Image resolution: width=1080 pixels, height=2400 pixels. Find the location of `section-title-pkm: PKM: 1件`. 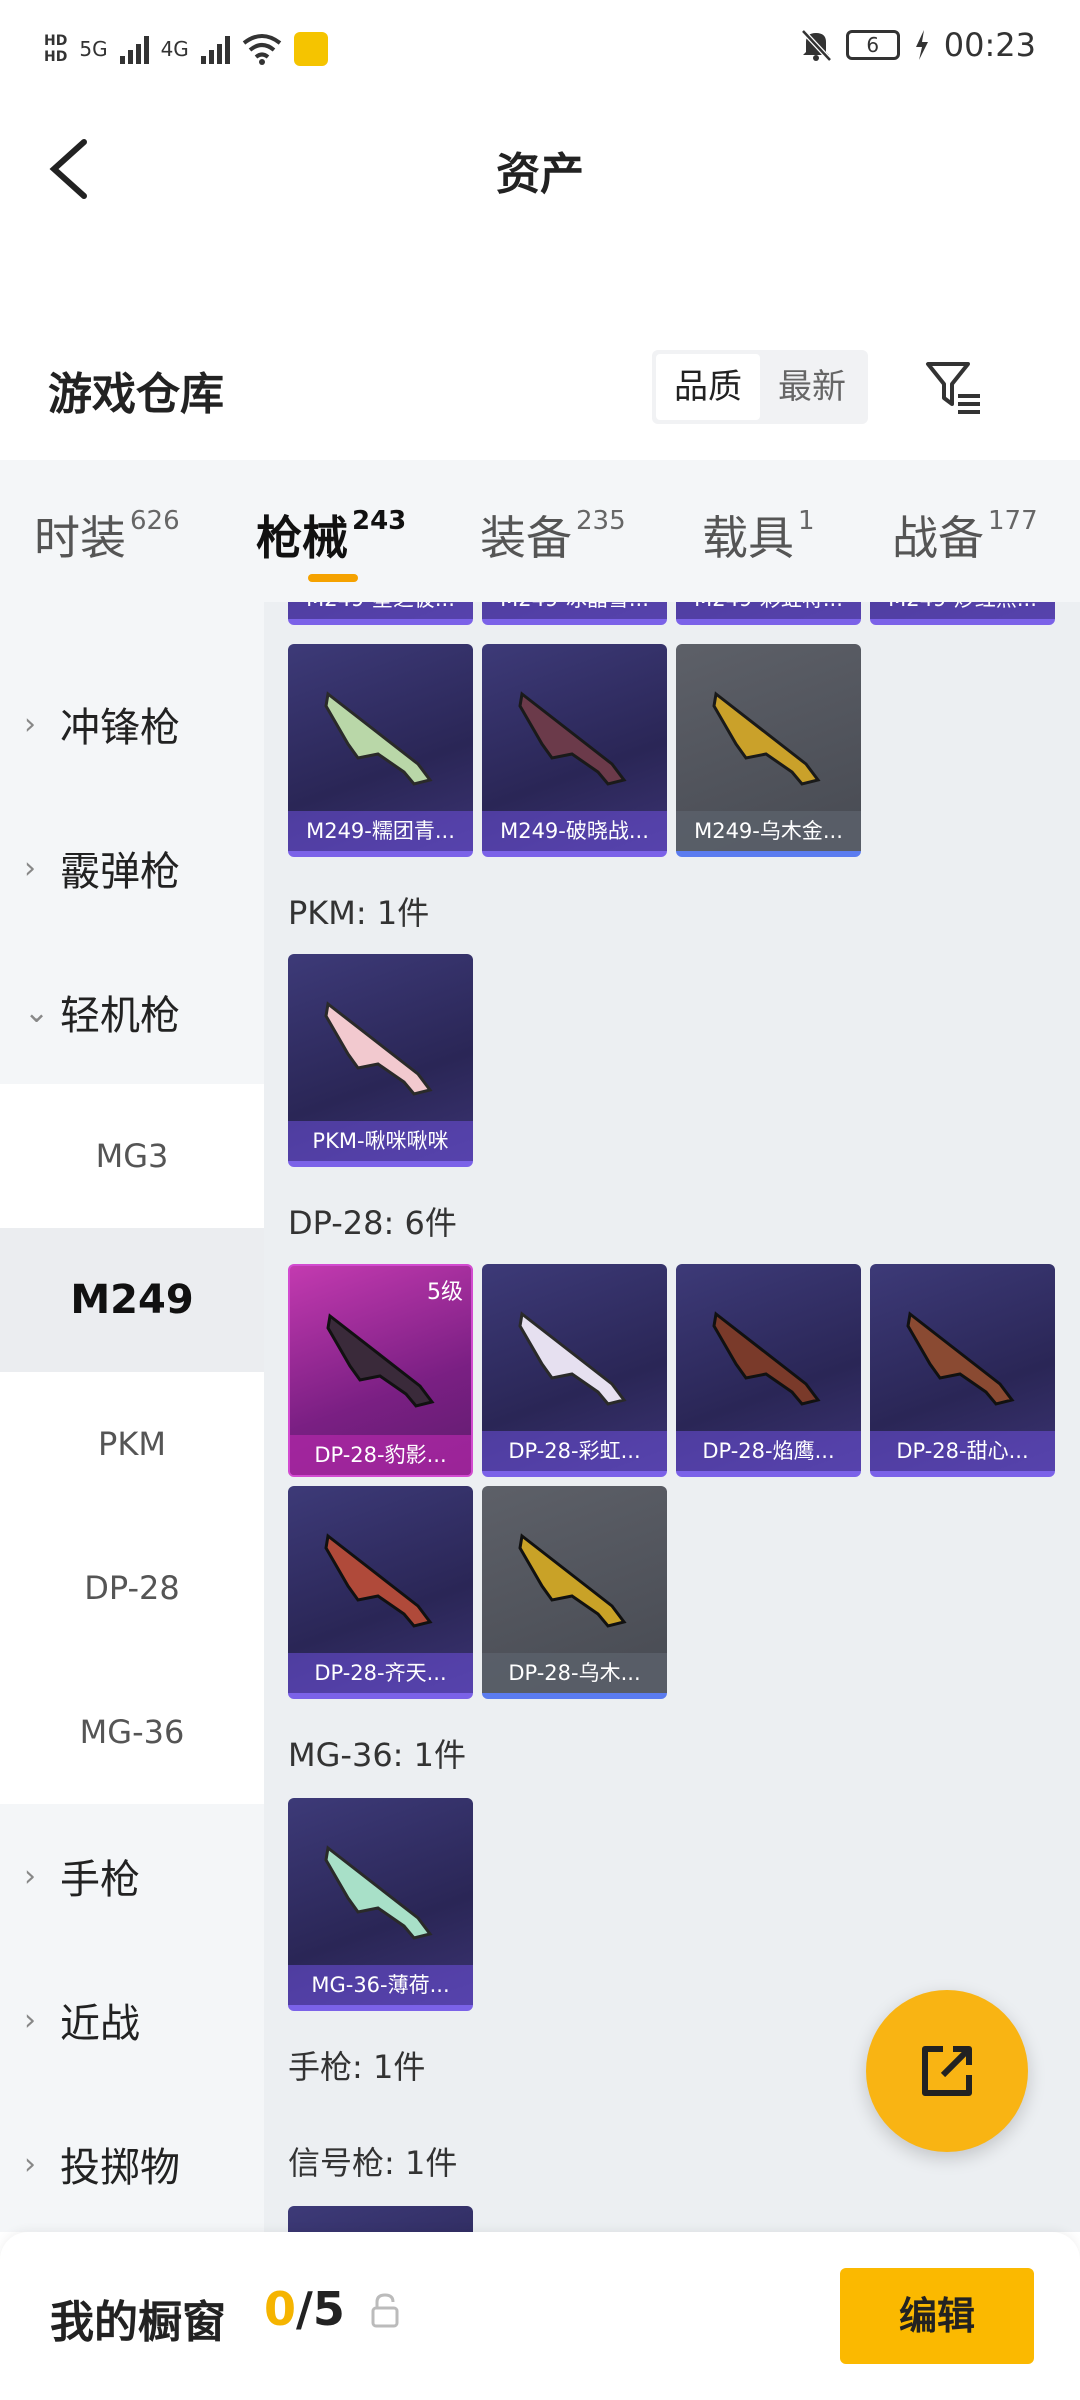

section-title-pkm: PKM: 1件 is located at coordinates (359, 913).